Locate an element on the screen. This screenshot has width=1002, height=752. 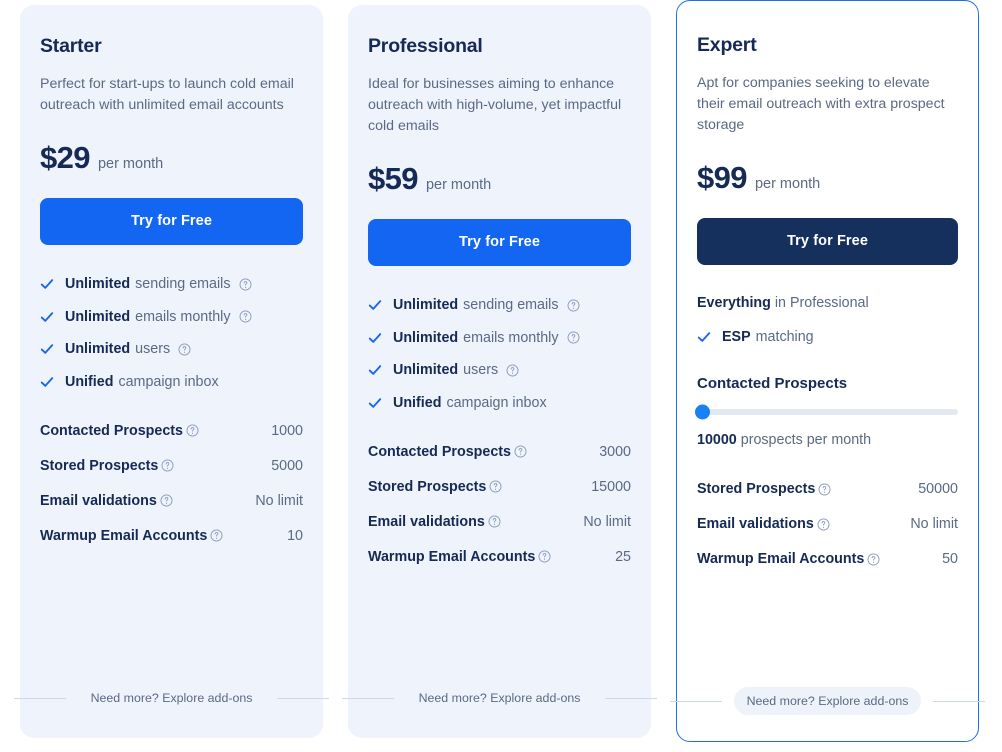
spec-row: Contacted Prospects 1000 is located at coordinates (171, 431).